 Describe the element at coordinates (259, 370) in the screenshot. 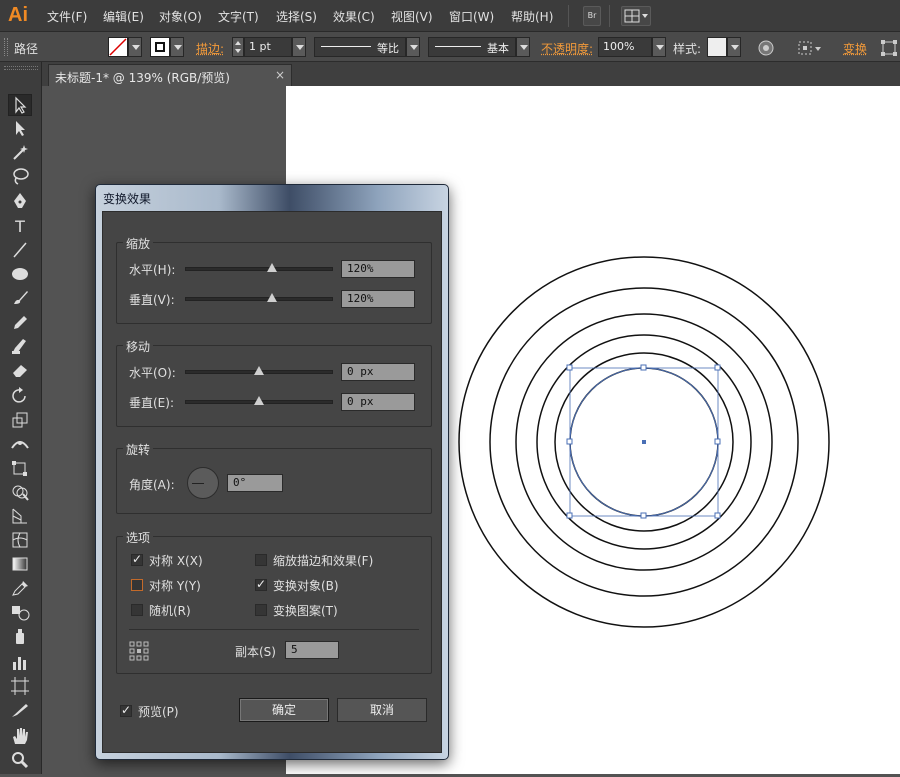

I see `move-horizontal-thumb` at that location.